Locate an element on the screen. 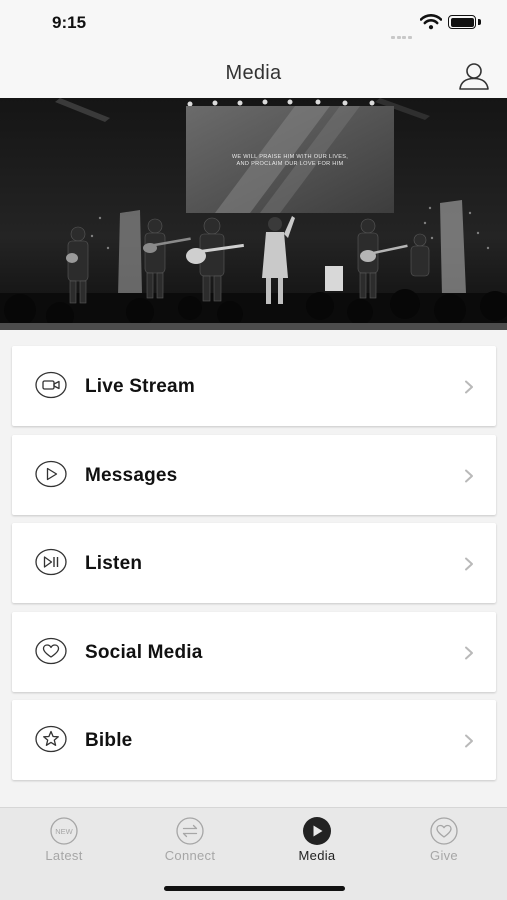 The height and width of the screenshot is (900, 507). battery-icon is located at coordinates (462, 22).